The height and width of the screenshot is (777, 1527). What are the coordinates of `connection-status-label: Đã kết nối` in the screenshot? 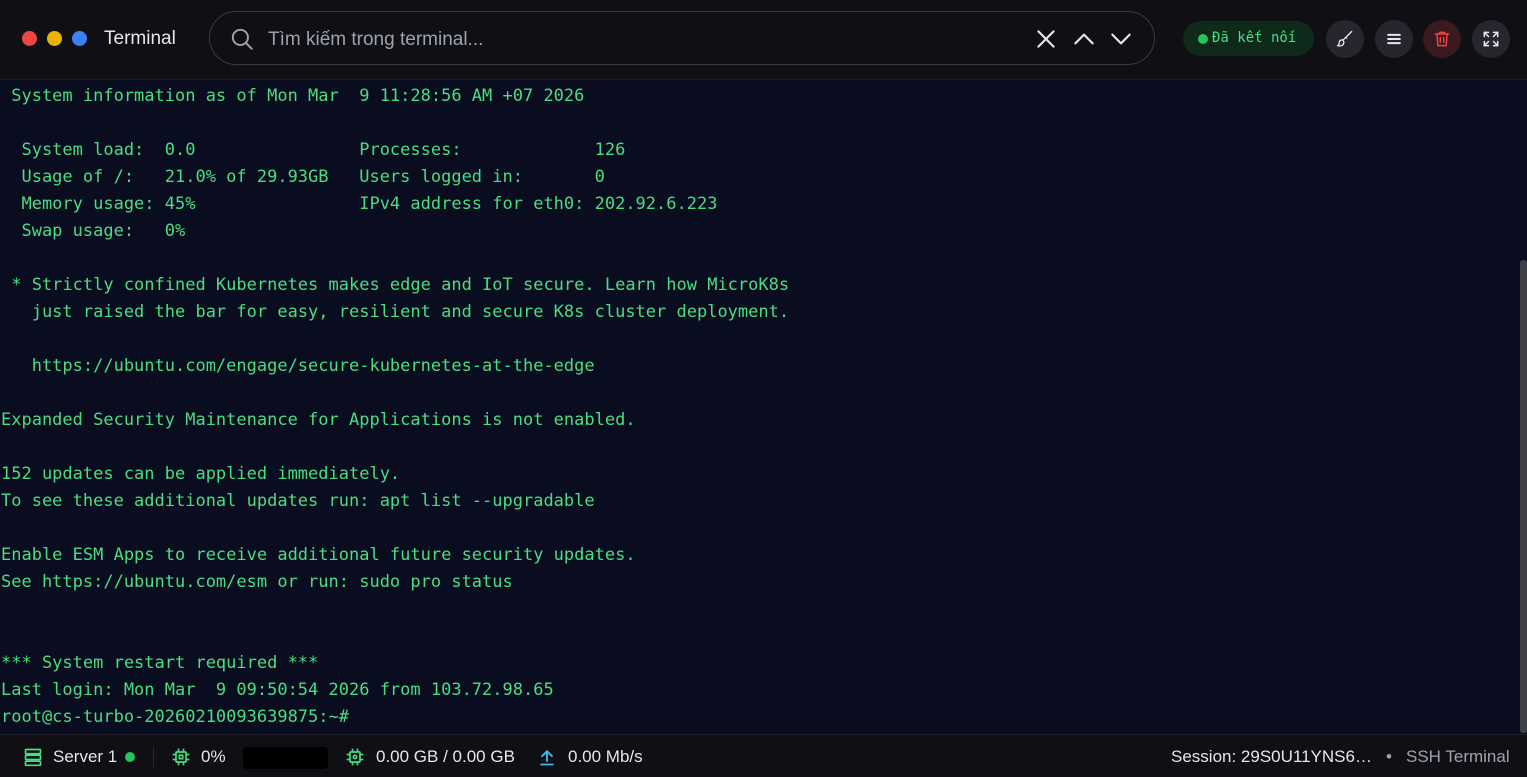 It's located at (1254, 38).